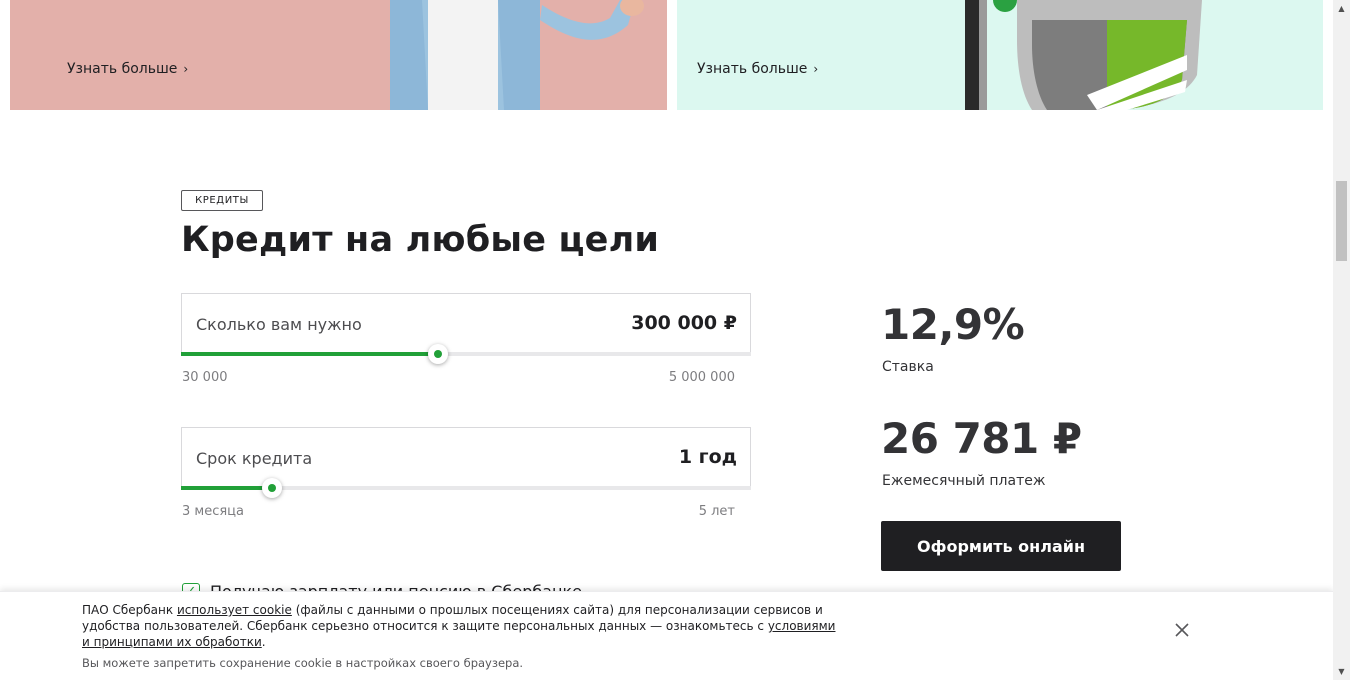 The height and width of the screenshot is (680, 1350). I want to click on term-slider, so click(466, 488).